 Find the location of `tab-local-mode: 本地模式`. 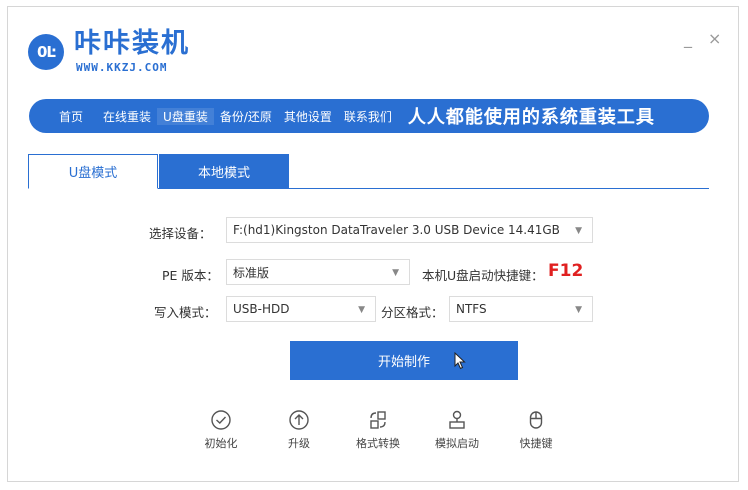

tab-local-mode: 本地模式 is located at coordinates (224, 171).